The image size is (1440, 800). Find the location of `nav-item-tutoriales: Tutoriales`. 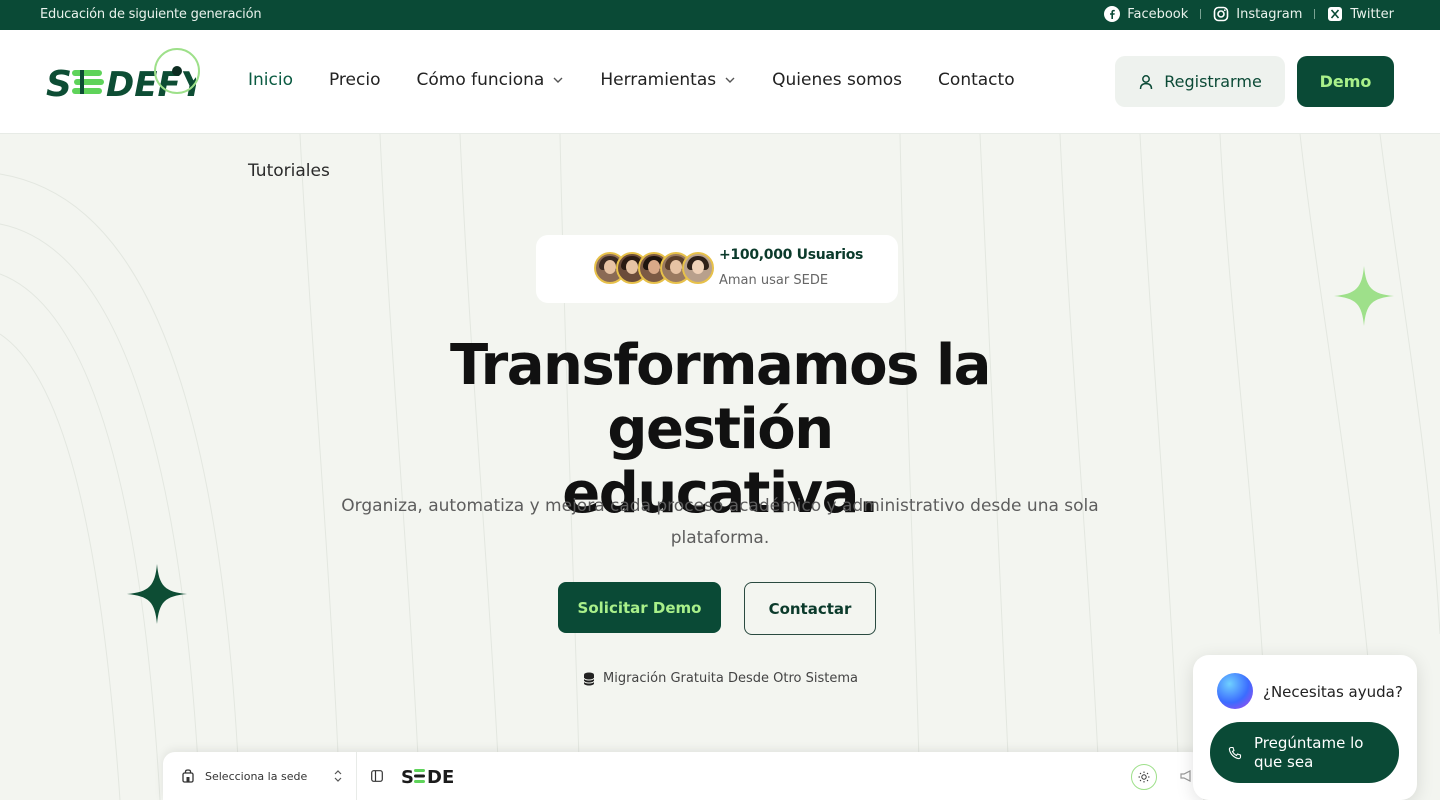

nav-item-tutoriales: Tutoriales is located at coordinates (289, 171).